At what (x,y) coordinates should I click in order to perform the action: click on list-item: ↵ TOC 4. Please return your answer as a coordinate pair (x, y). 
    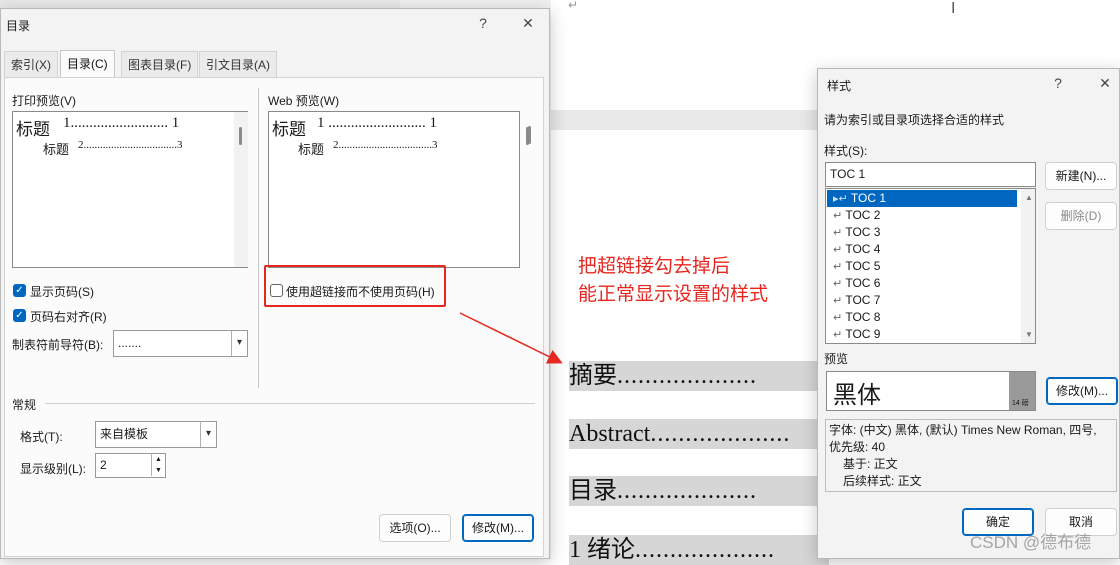
    Looking at the image, I should click on (922, 249).